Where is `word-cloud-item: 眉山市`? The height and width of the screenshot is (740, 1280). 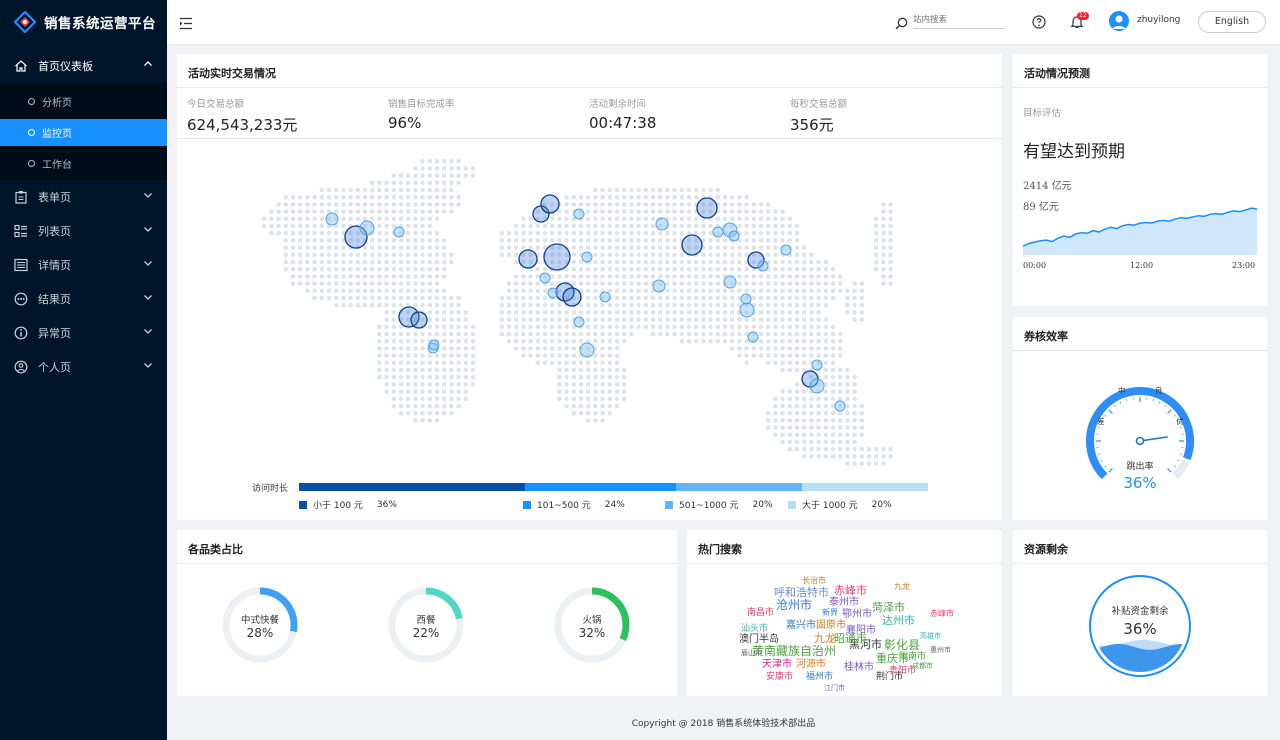 word-cloud-item: 眉山市 is located at coordinates (751, 653).